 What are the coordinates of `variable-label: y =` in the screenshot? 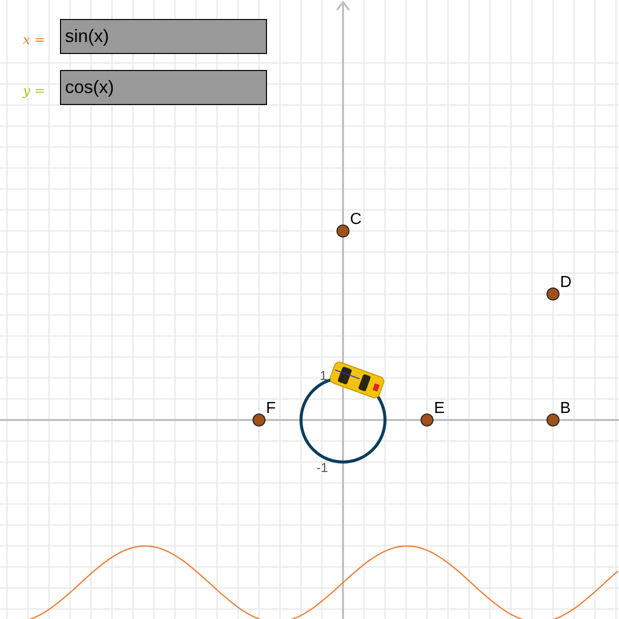 It's located at (34, 91).